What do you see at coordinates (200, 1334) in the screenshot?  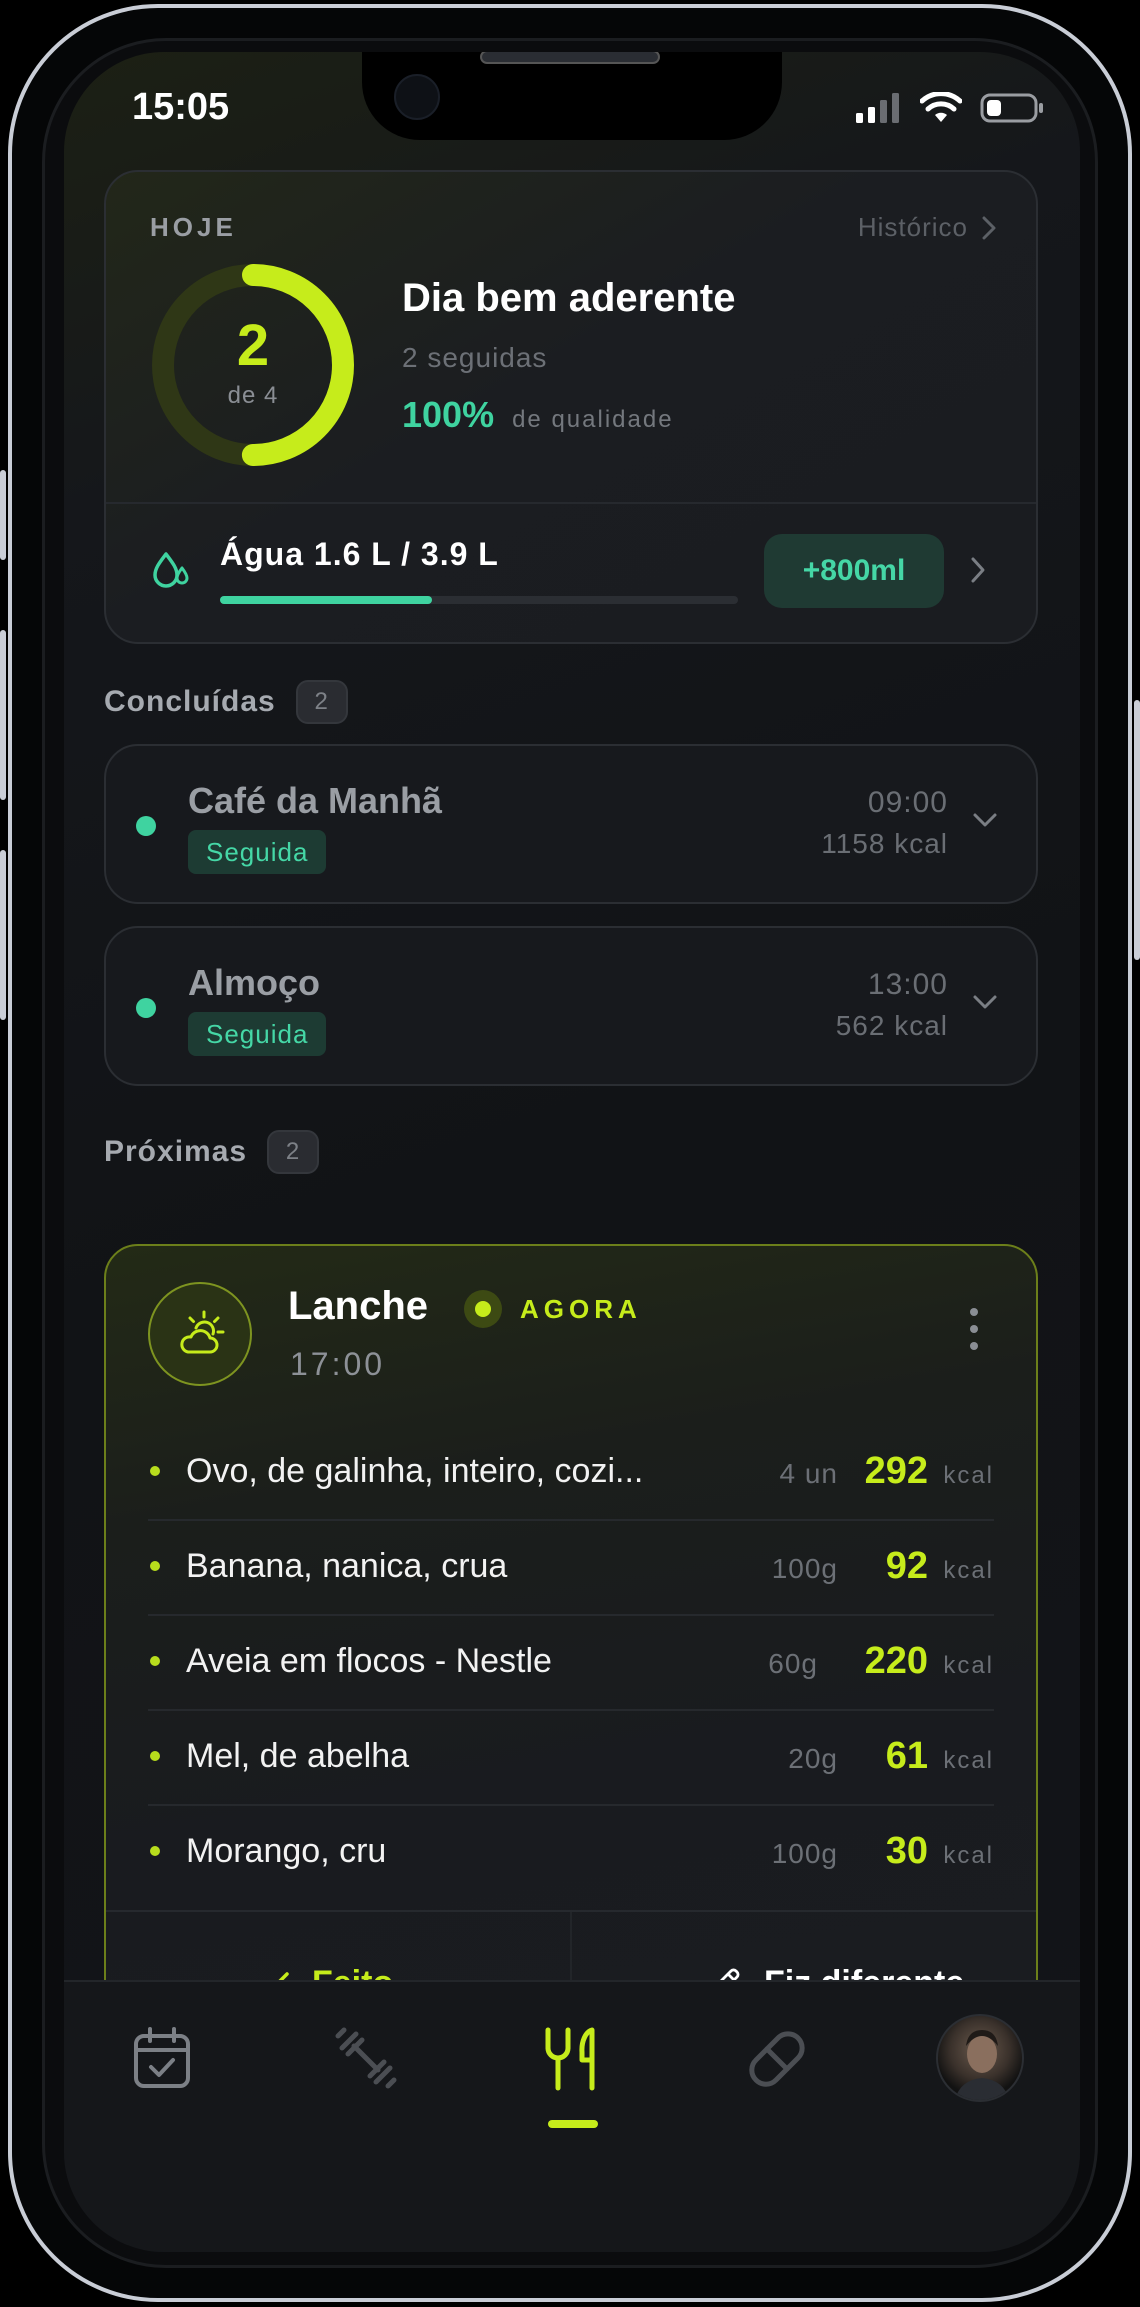 I see `partly-cloudy-icon` at bounding box center [200, 1334].